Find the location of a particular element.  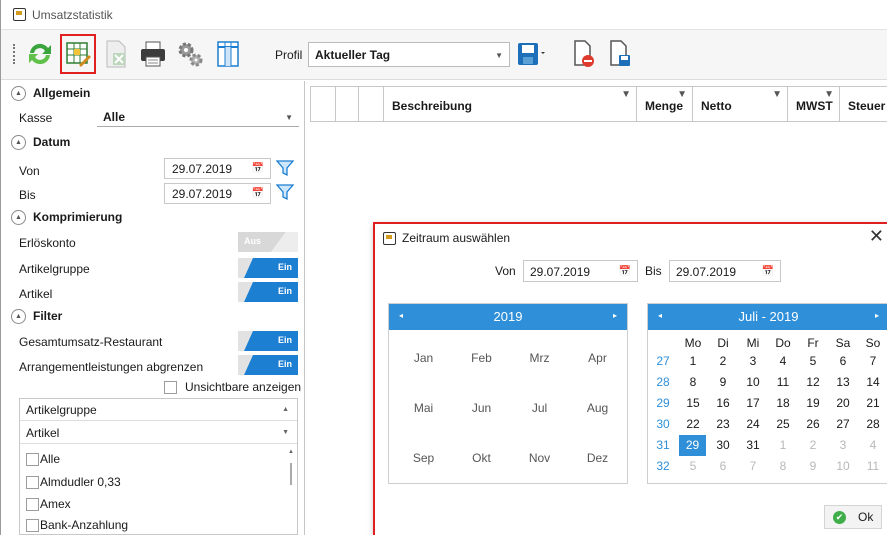

day-cell: 19 is located at coordinates (813, 403).